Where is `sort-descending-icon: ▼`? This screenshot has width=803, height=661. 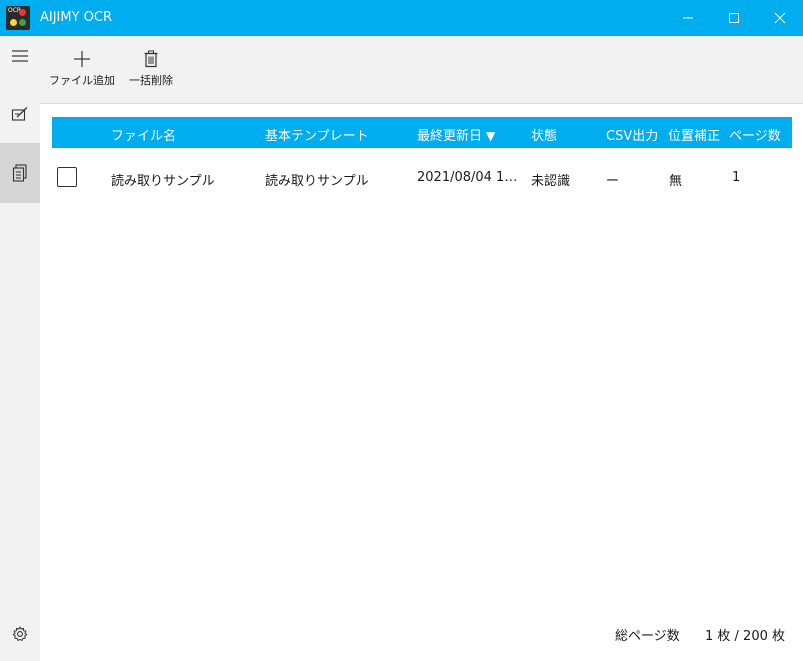 sort-descending-icon: ▼ is located at coordinates (491, 136).